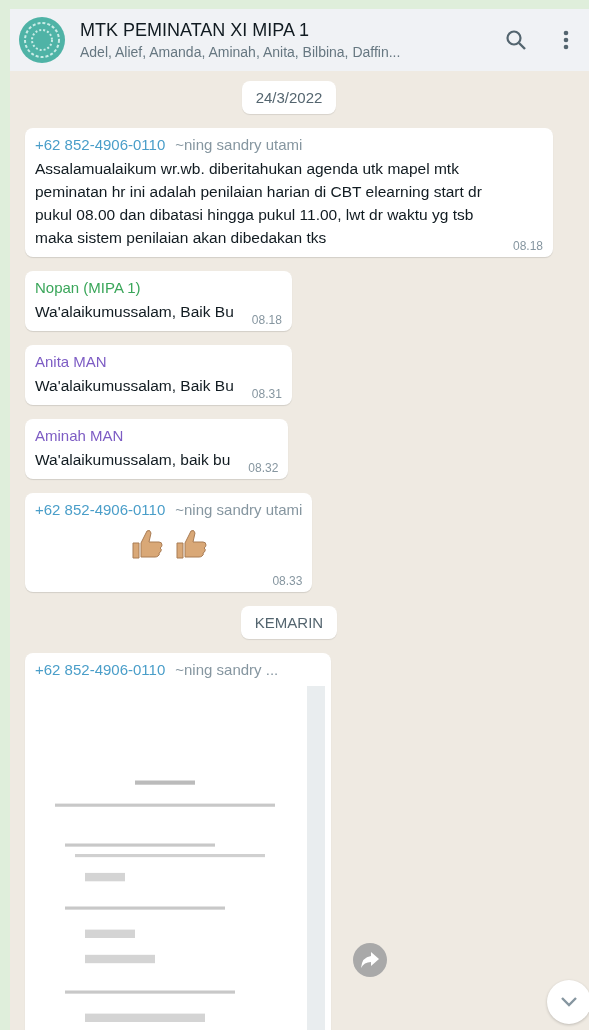  I want to click on sender-name: Anita MAN, so click(71, 361).